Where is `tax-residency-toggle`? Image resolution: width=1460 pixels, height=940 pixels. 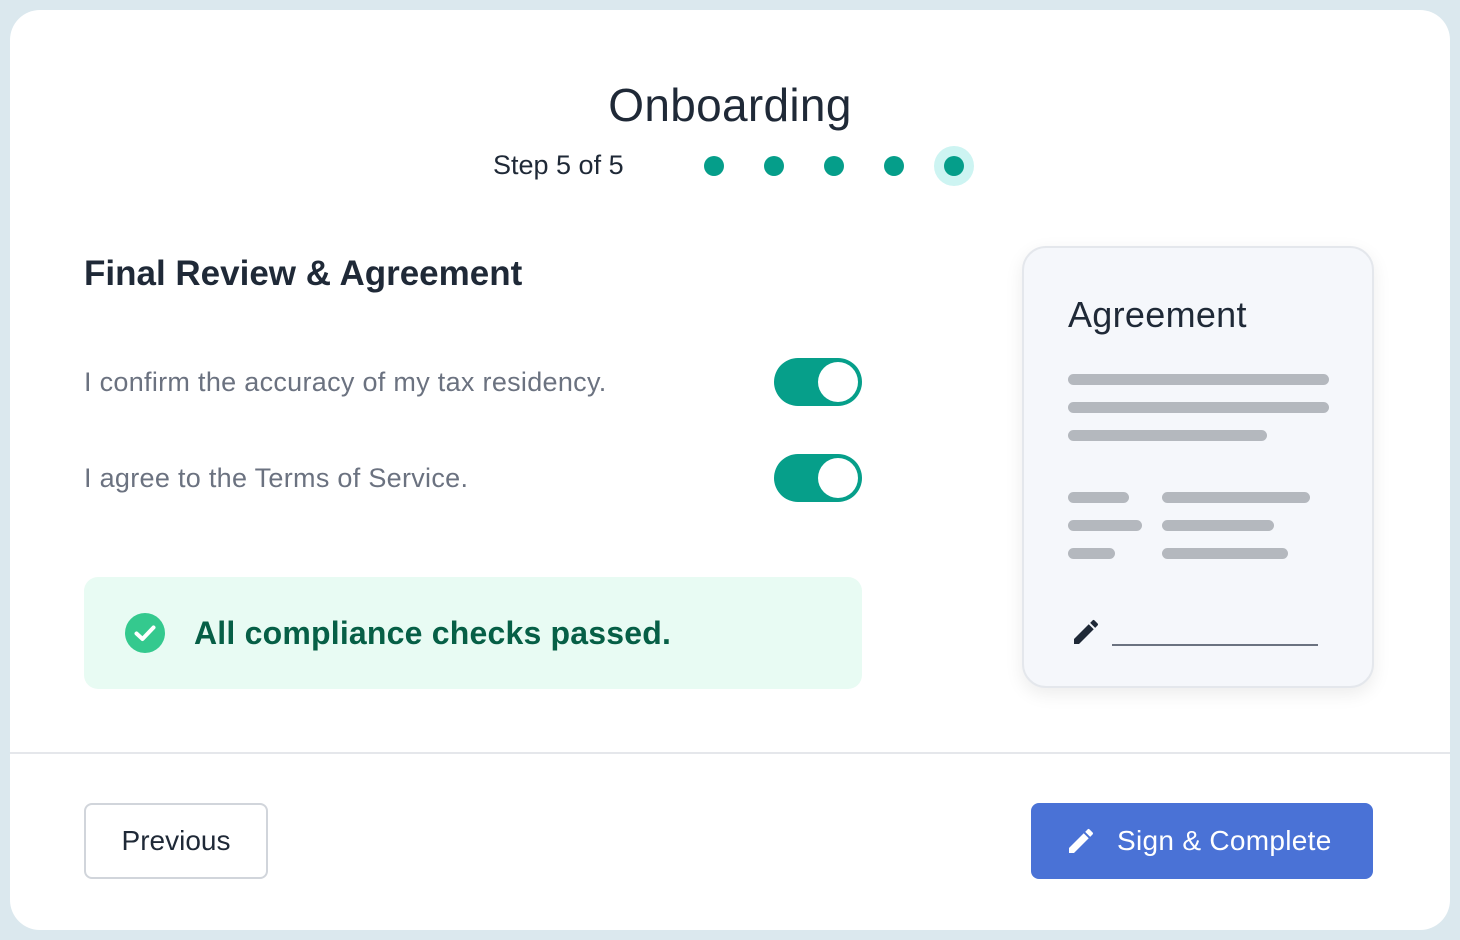 tax-residency-toggle is located at coordinates (818, 382).